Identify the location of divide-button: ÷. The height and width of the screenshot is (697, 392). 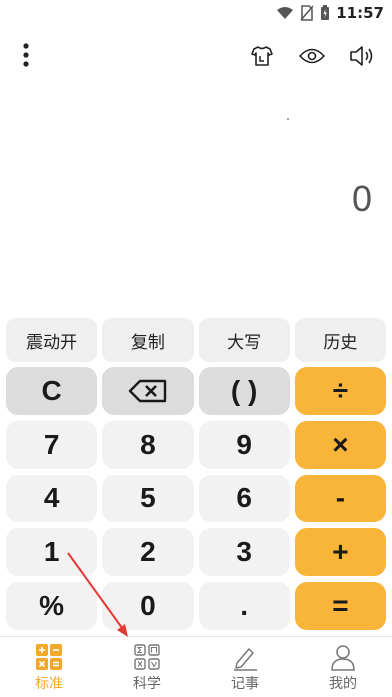
(340, 391).